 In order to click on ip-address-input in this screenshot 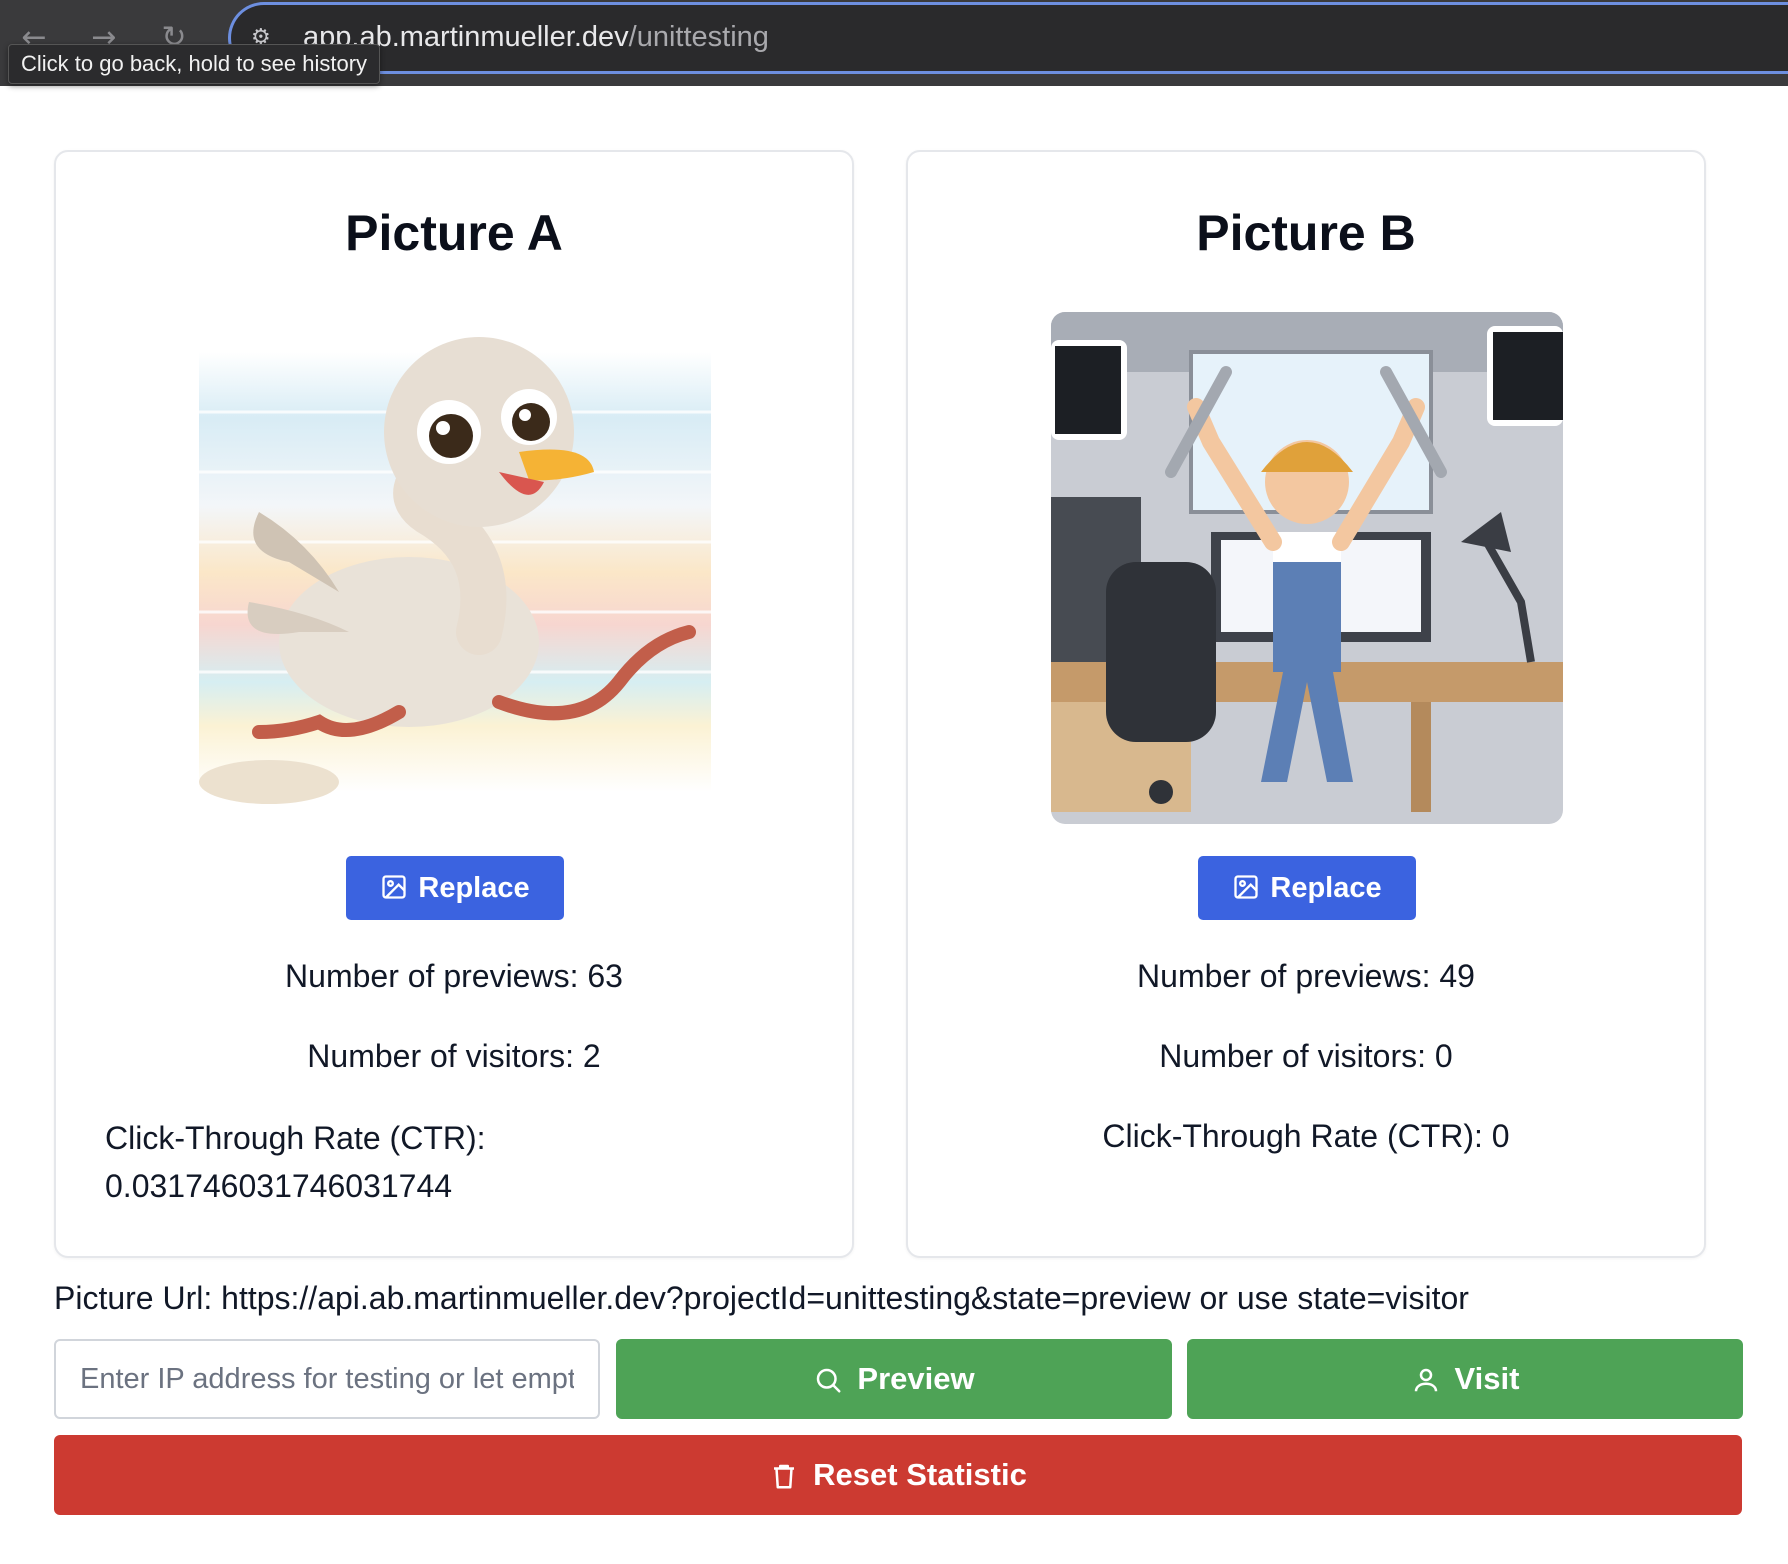, I will do `click(327, 1379)`.